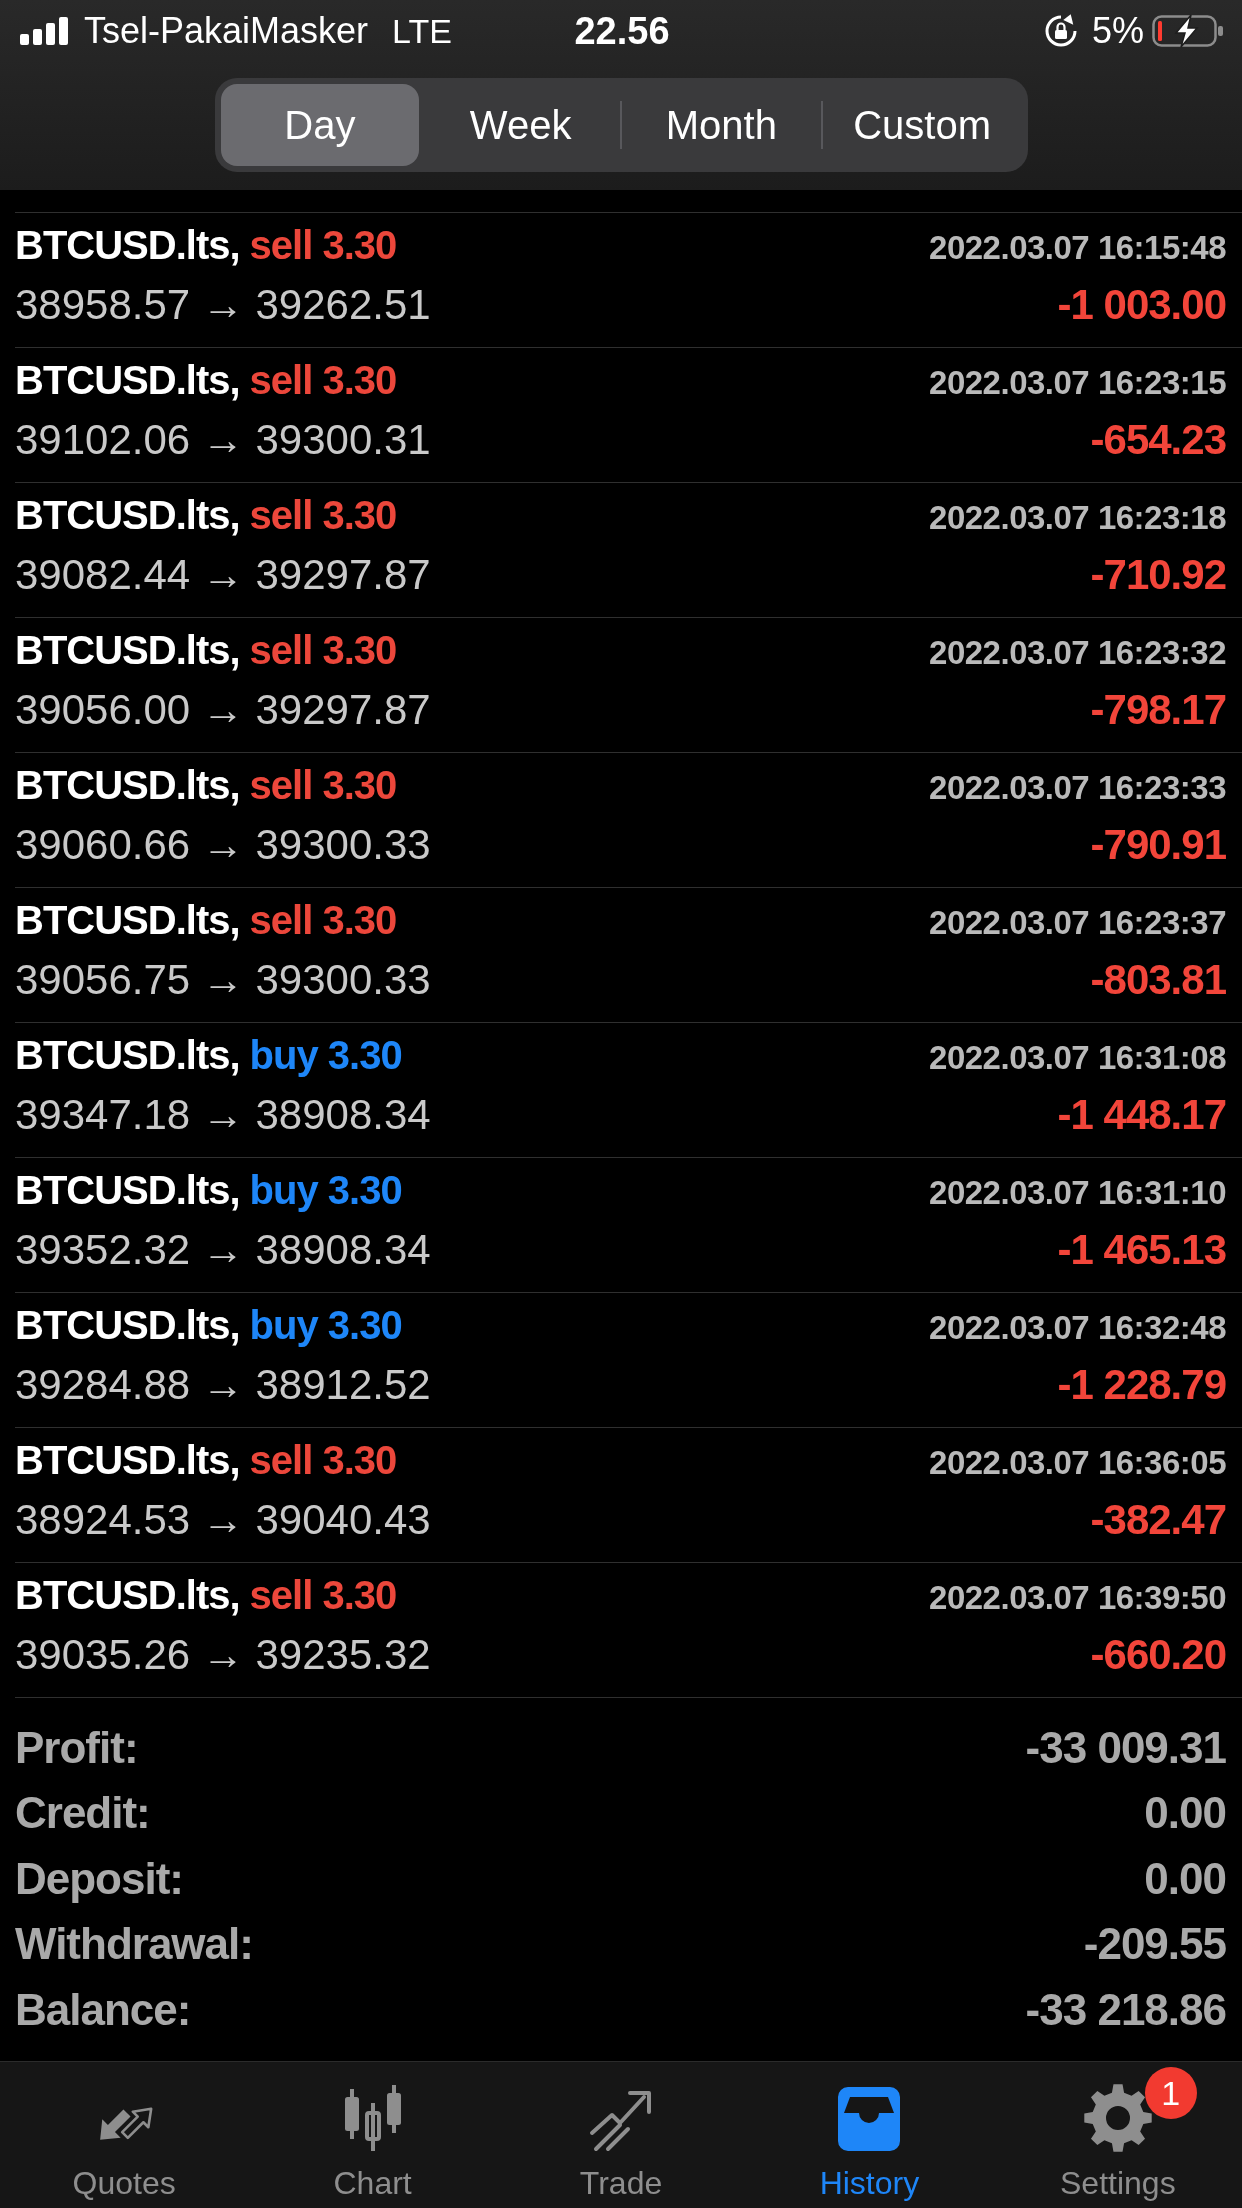  What do you see at coordinates (1158, 710) in the screenshot?
I see `profit-value: -798.17` at bounding box center [1158, 710].